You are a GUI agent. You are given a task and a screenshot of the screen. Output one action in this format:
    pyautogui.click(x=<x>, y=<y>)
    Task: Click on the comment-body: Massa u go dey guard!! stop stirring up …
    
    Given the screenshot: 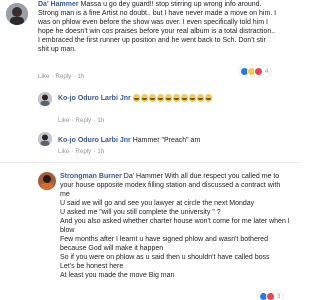 What is the action you would take?
    pyautogui.click(x=157, y=27)
    